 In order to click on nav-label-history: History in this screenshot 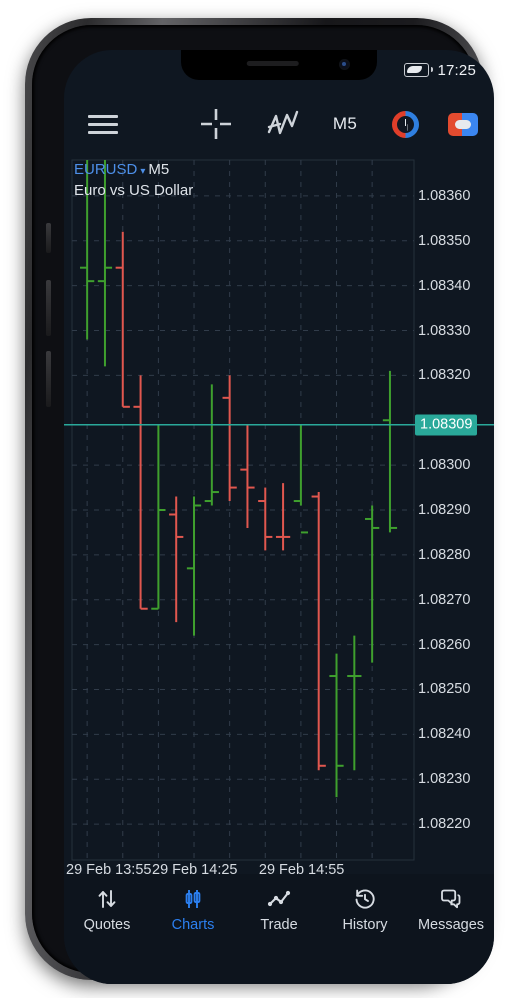, I will do `click(365, 925)`.